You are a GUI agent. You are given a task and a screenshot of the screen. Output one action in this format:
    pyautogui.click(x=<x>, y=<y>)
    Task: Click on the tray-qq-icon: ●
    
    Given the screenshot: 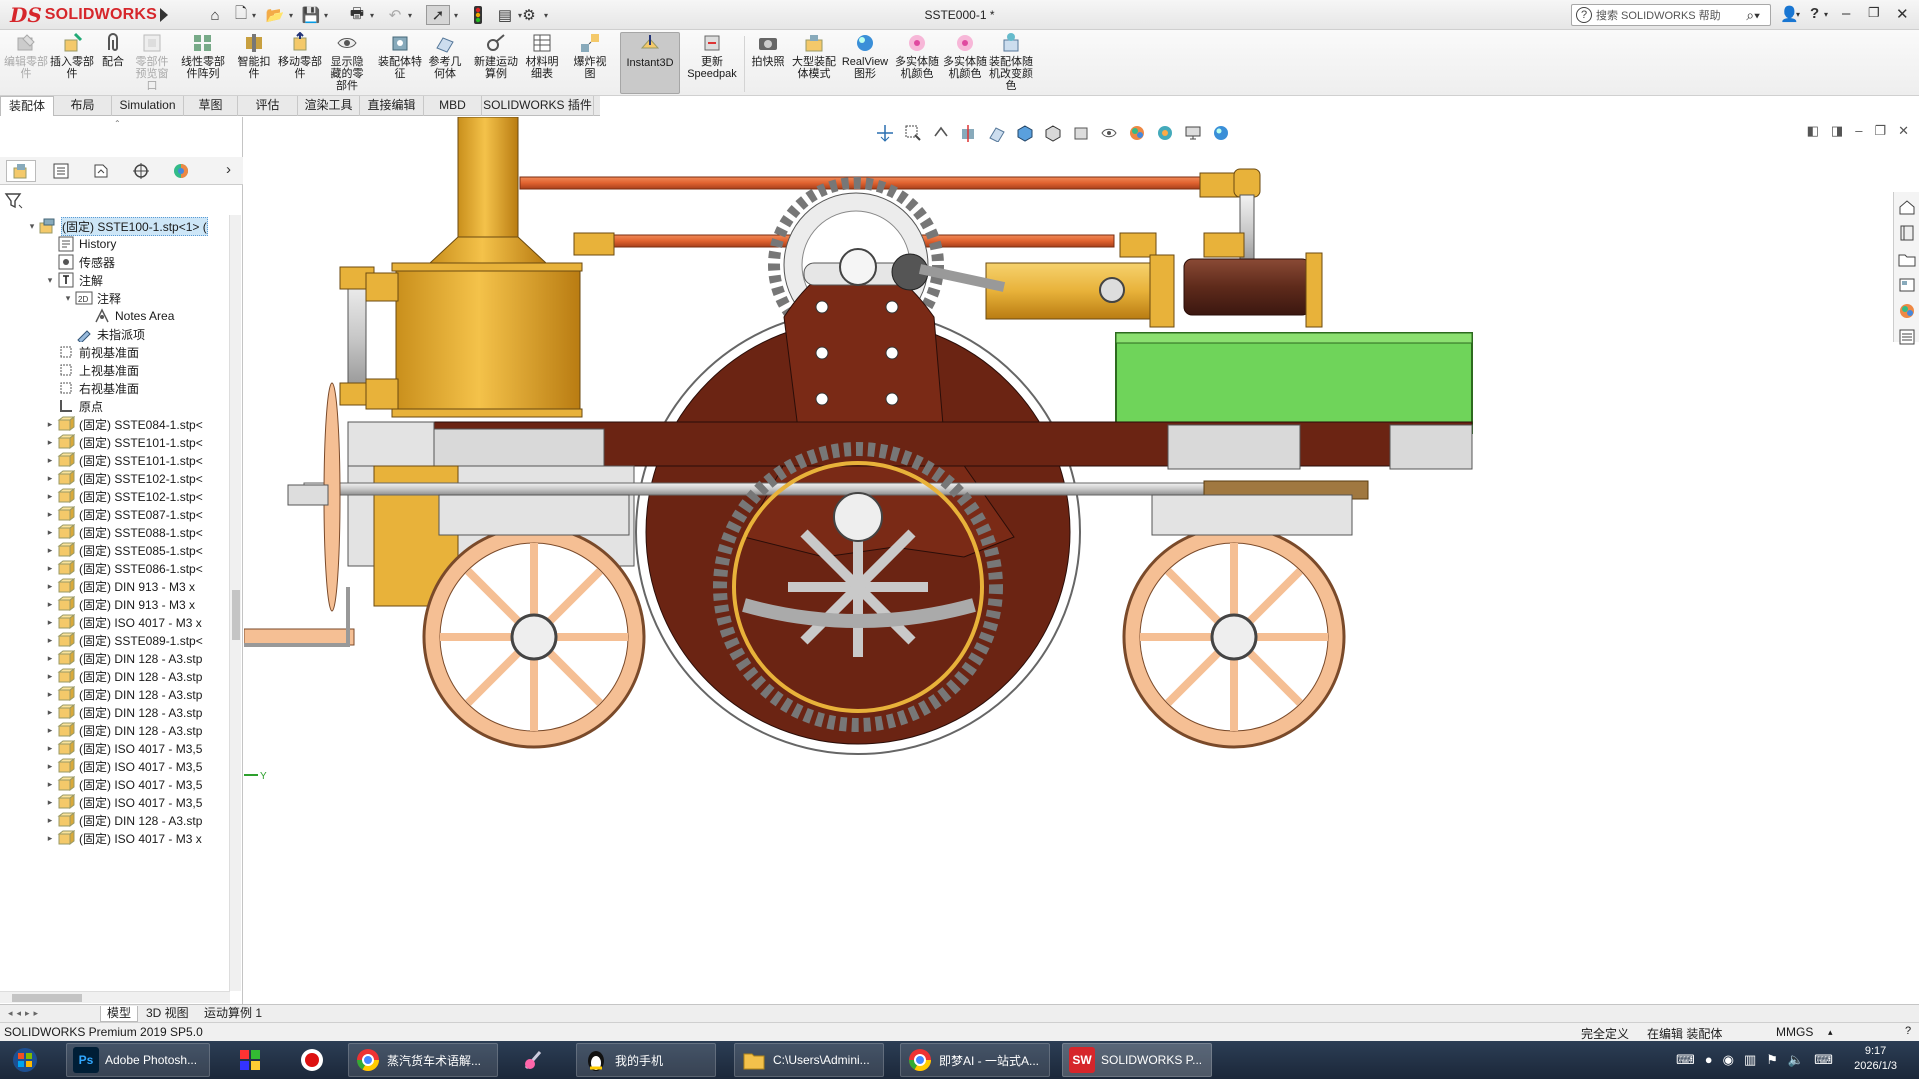 What is the action you would take?
    pyautogui.click(x=1709, y=1060)
    